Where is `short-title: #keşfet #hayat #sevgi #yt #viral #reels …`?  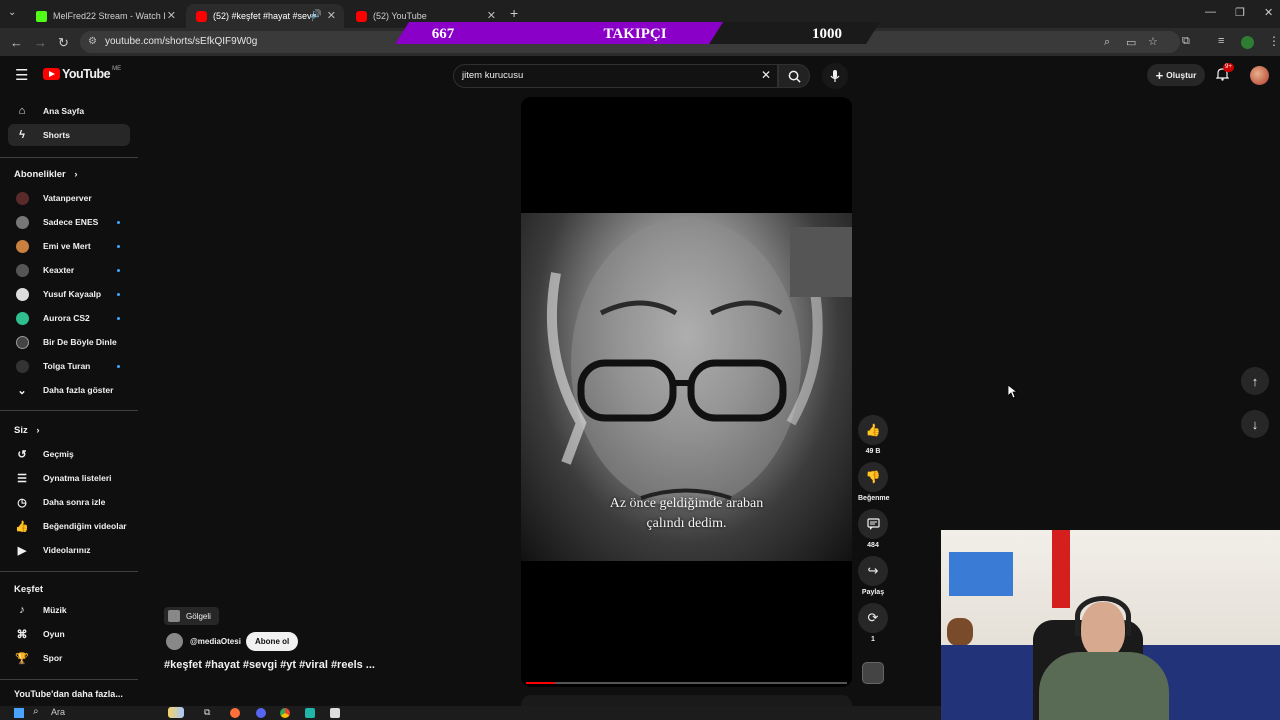 short-title: #keşfet #hayat #sevgi #yt #viral #reels … is located at coordinates (269, 665).